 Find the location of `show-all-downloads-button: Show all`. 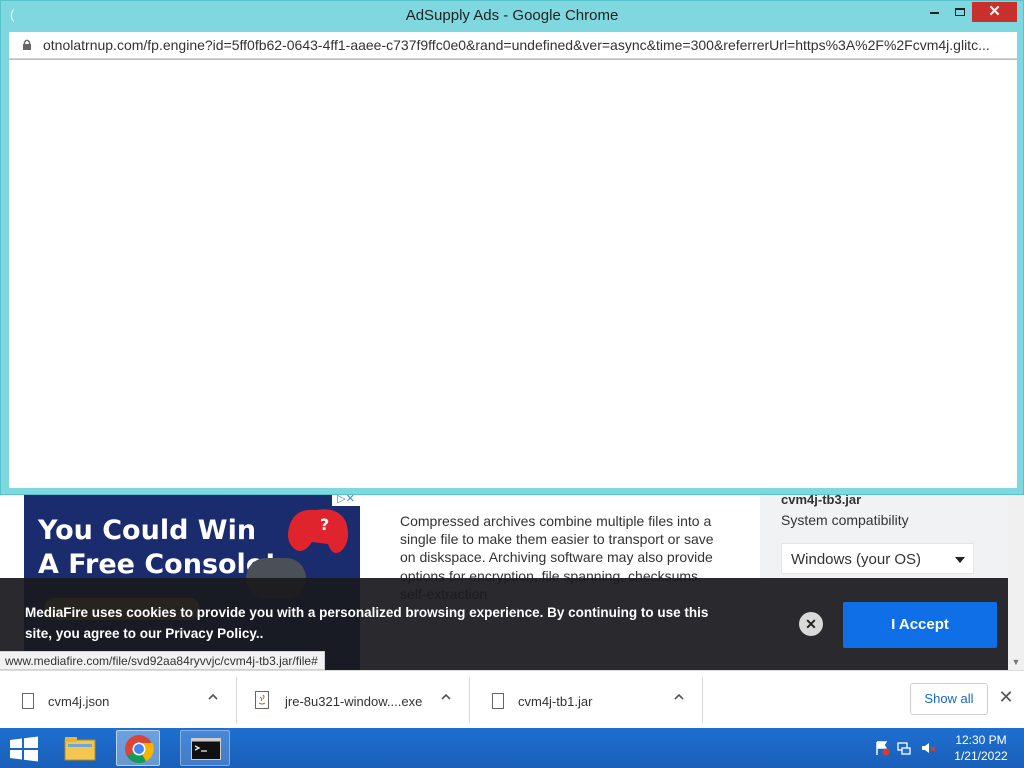

show-all-downloads-button: Show all is located at coordinates (949, 699).